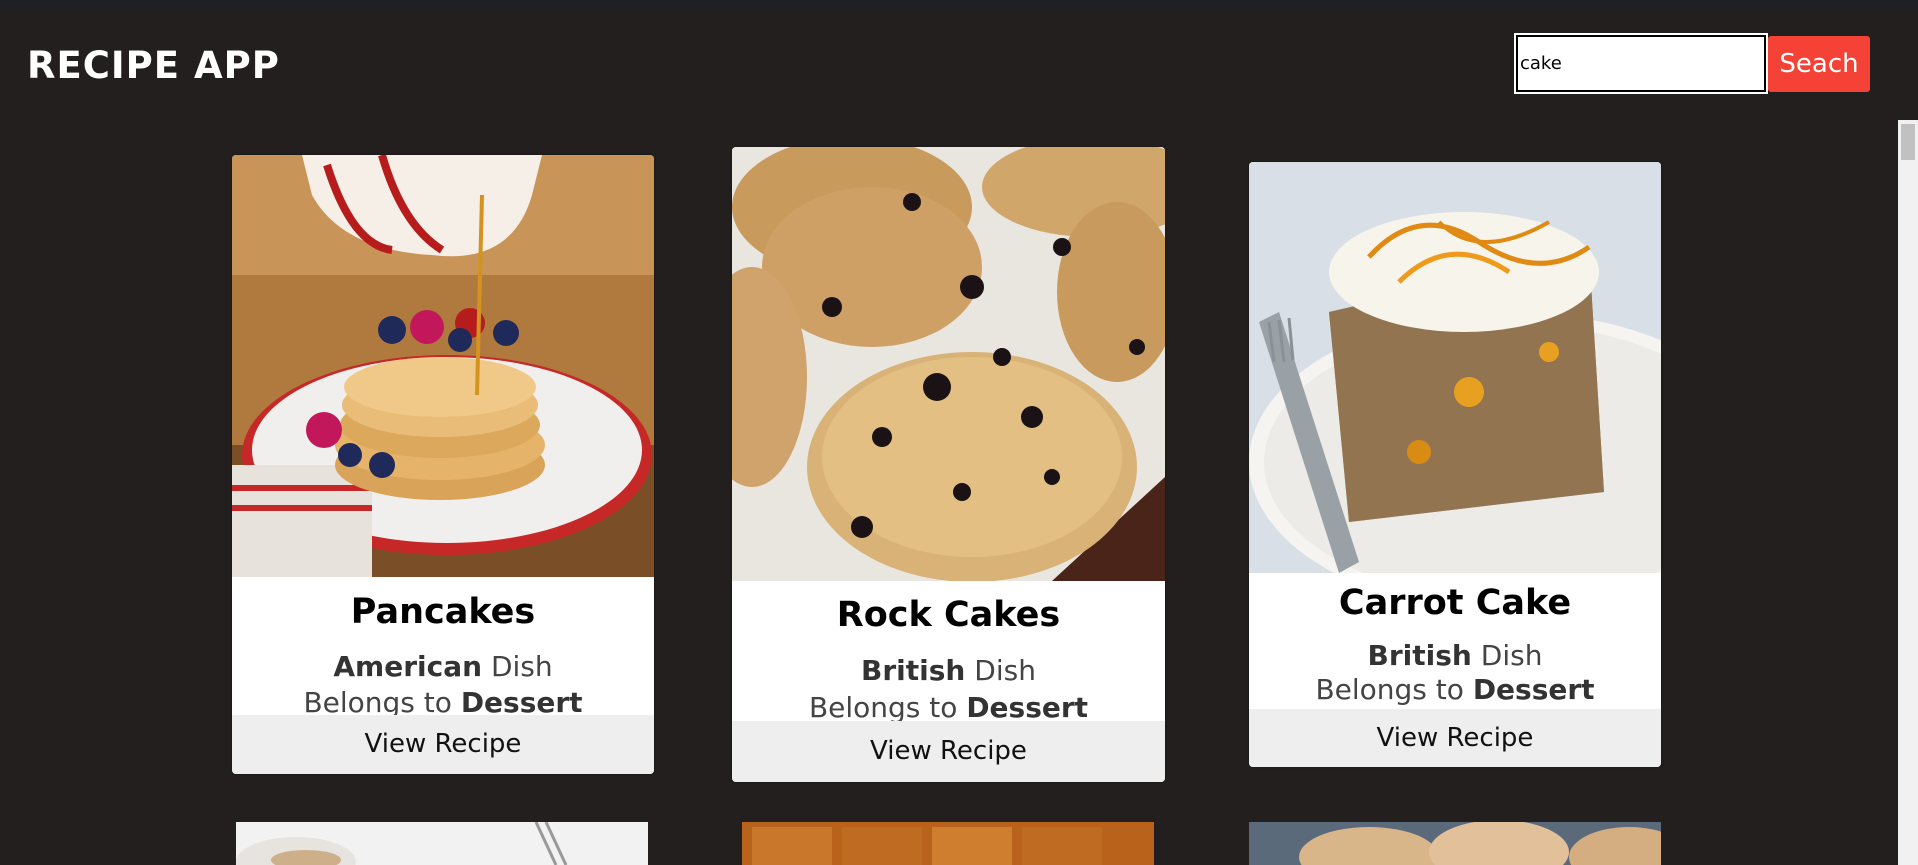 This screenshot has width=1918, height=865. Describe the element at coordinates (1908, 492) in the screenshot. I see `vertical-scrollbar` at that location.